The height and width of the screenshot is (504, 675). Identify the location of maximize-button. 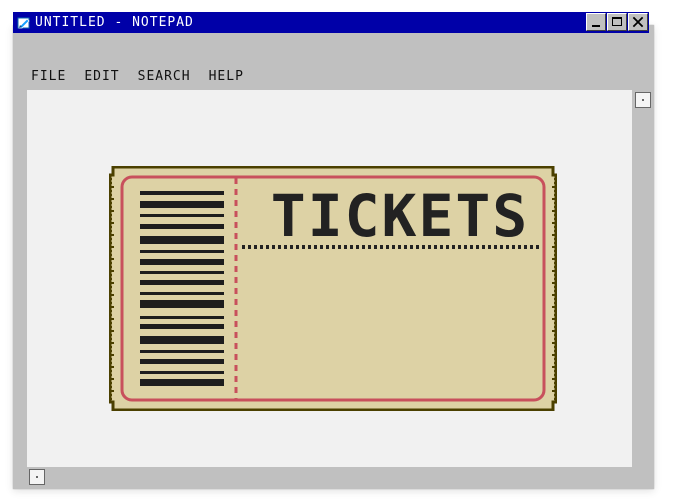
(617, 22).